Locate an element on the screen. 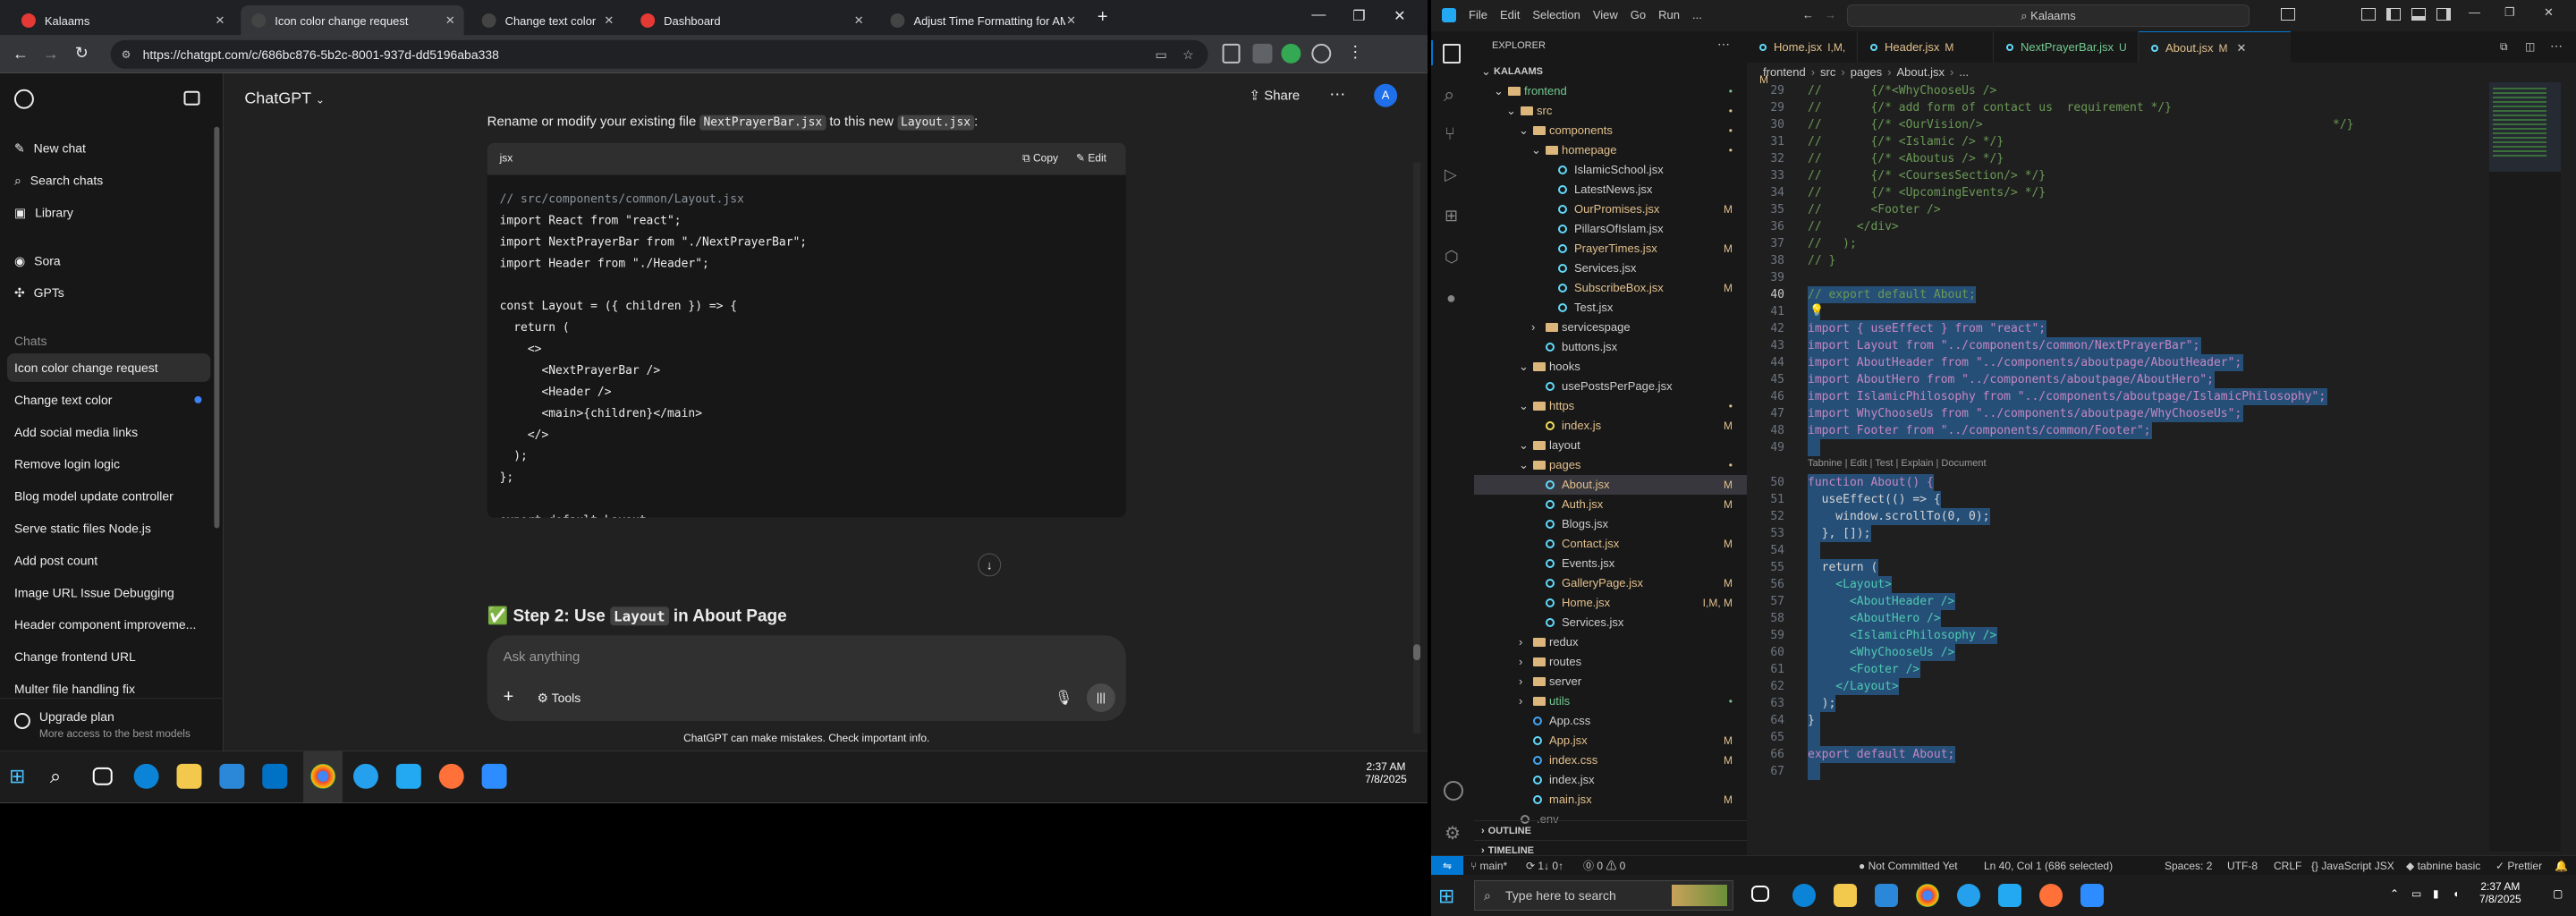  outline-section: › OUTLINE is located at coordinates (1610, 830).